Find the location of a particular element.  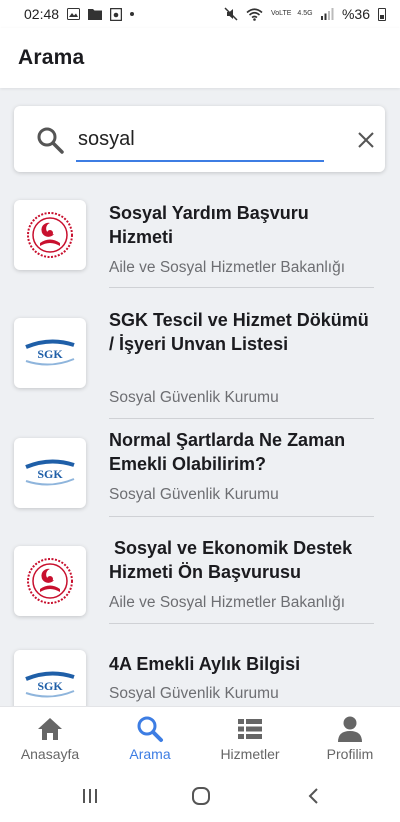

network-indicator: 4.5G is located at coordinates (305, 13).